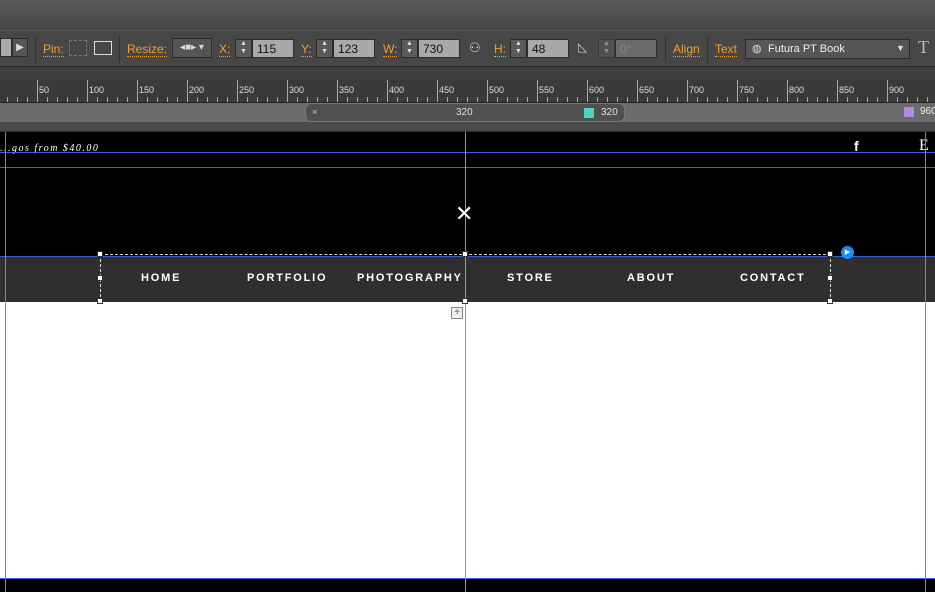 The height and width of the screenshot is (592, 935). I want to click on align-button: Align, so click(686, 50).